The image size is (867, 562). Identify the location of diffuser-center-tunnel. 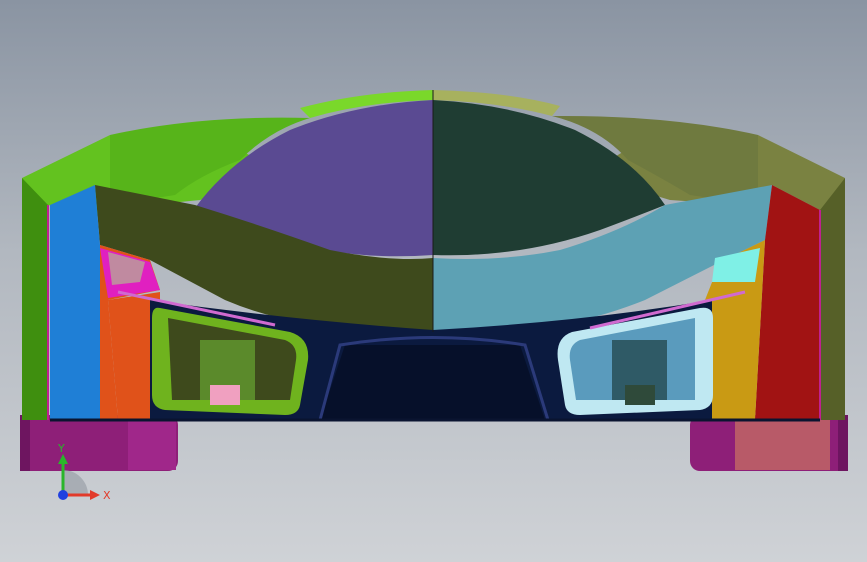
(432, 382).